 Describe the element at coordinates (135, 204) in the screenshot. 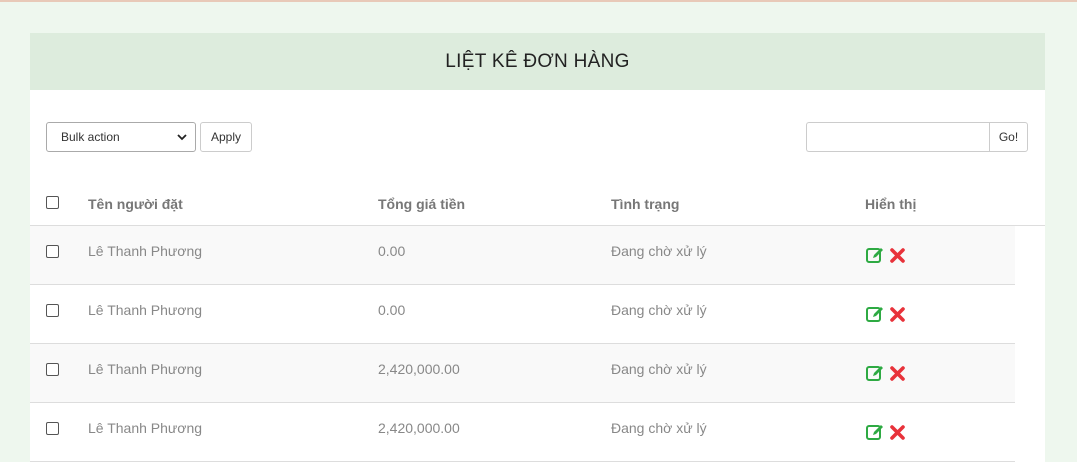

I see `header-name: Tên người đặt` at that location.